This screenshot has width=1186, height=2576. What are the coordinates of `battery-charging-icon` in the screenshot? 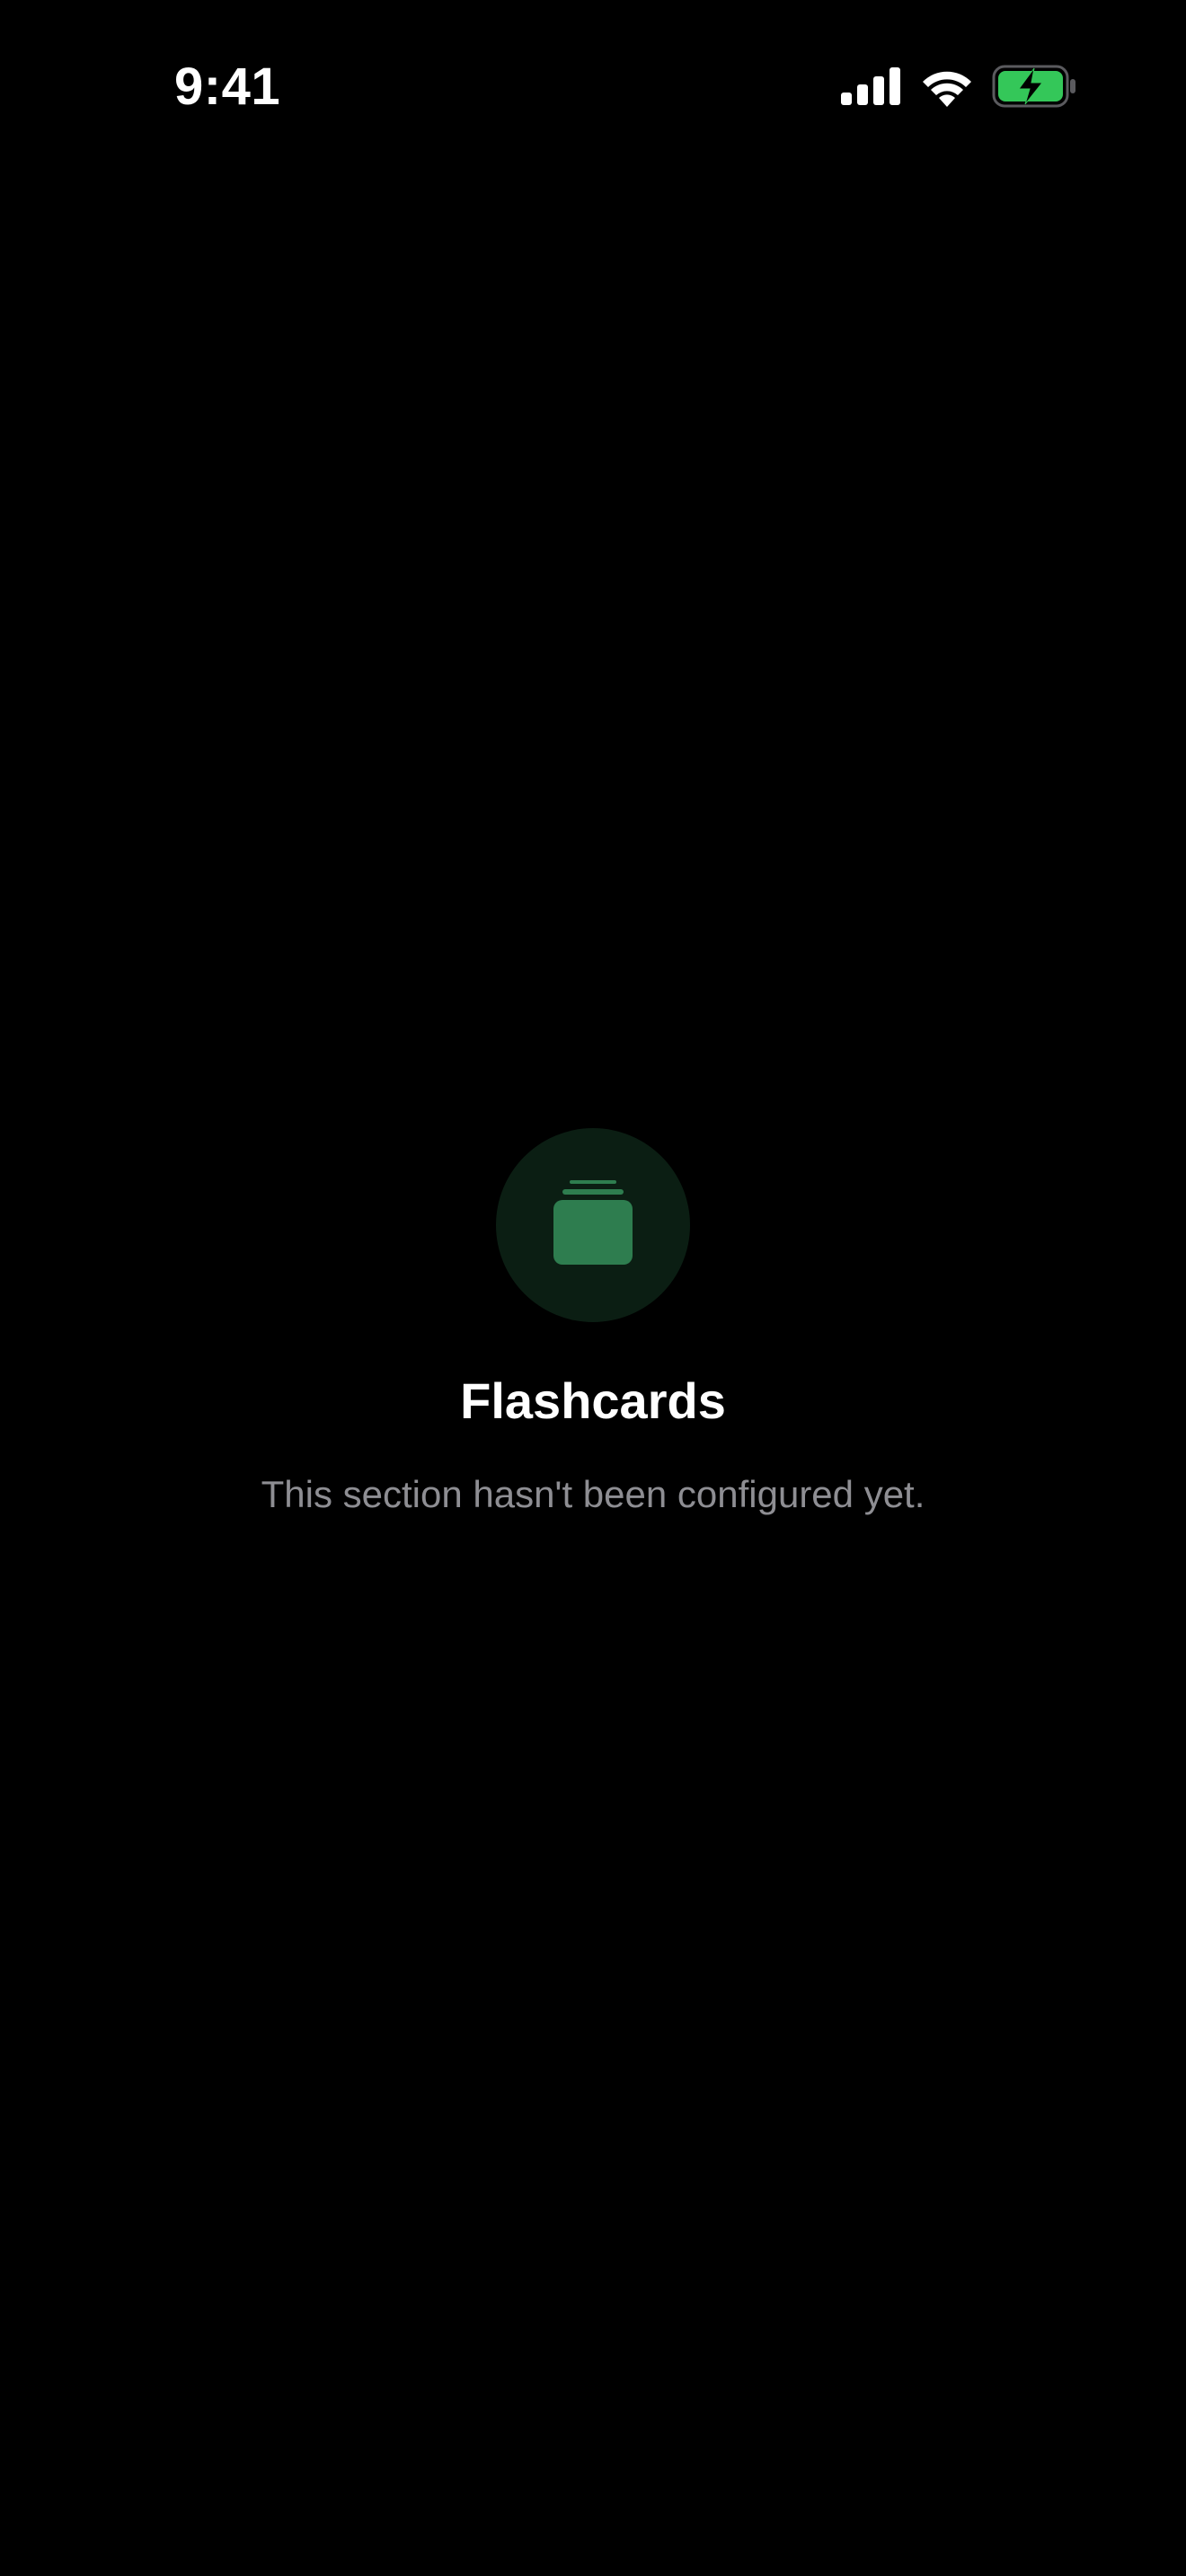 It's located at (1033, 86).